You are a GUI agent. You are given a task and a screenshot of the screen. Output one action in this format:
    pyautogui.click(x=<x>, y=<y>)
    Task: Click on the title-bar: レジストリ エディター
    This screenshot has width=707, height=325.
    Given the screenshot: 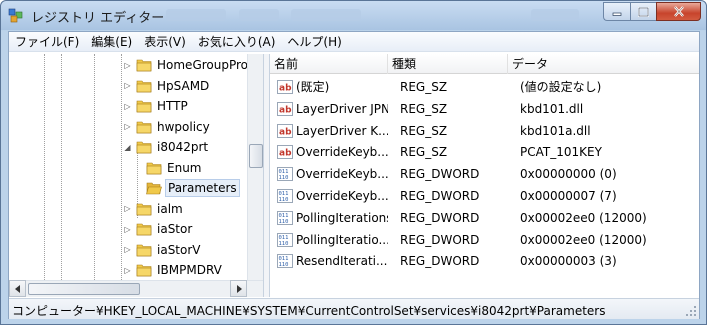 What is the action you would take?
    pyautogui.click(x=353, y=15)
    